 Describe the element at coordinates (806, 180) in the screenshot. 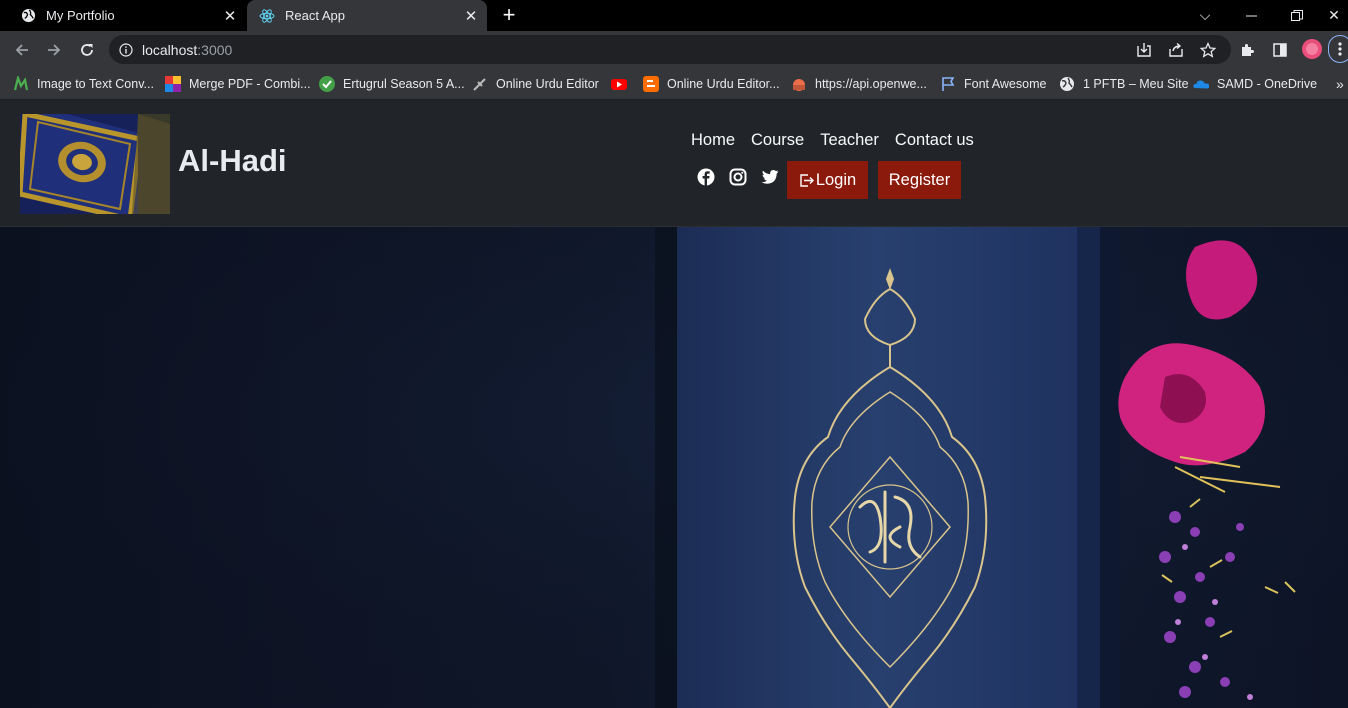

I see `login-icon` at that location.